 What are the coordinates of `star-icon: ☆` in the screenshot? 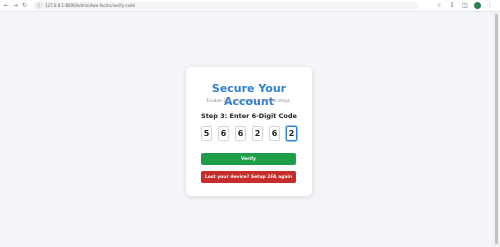 It's located at (439, 5).